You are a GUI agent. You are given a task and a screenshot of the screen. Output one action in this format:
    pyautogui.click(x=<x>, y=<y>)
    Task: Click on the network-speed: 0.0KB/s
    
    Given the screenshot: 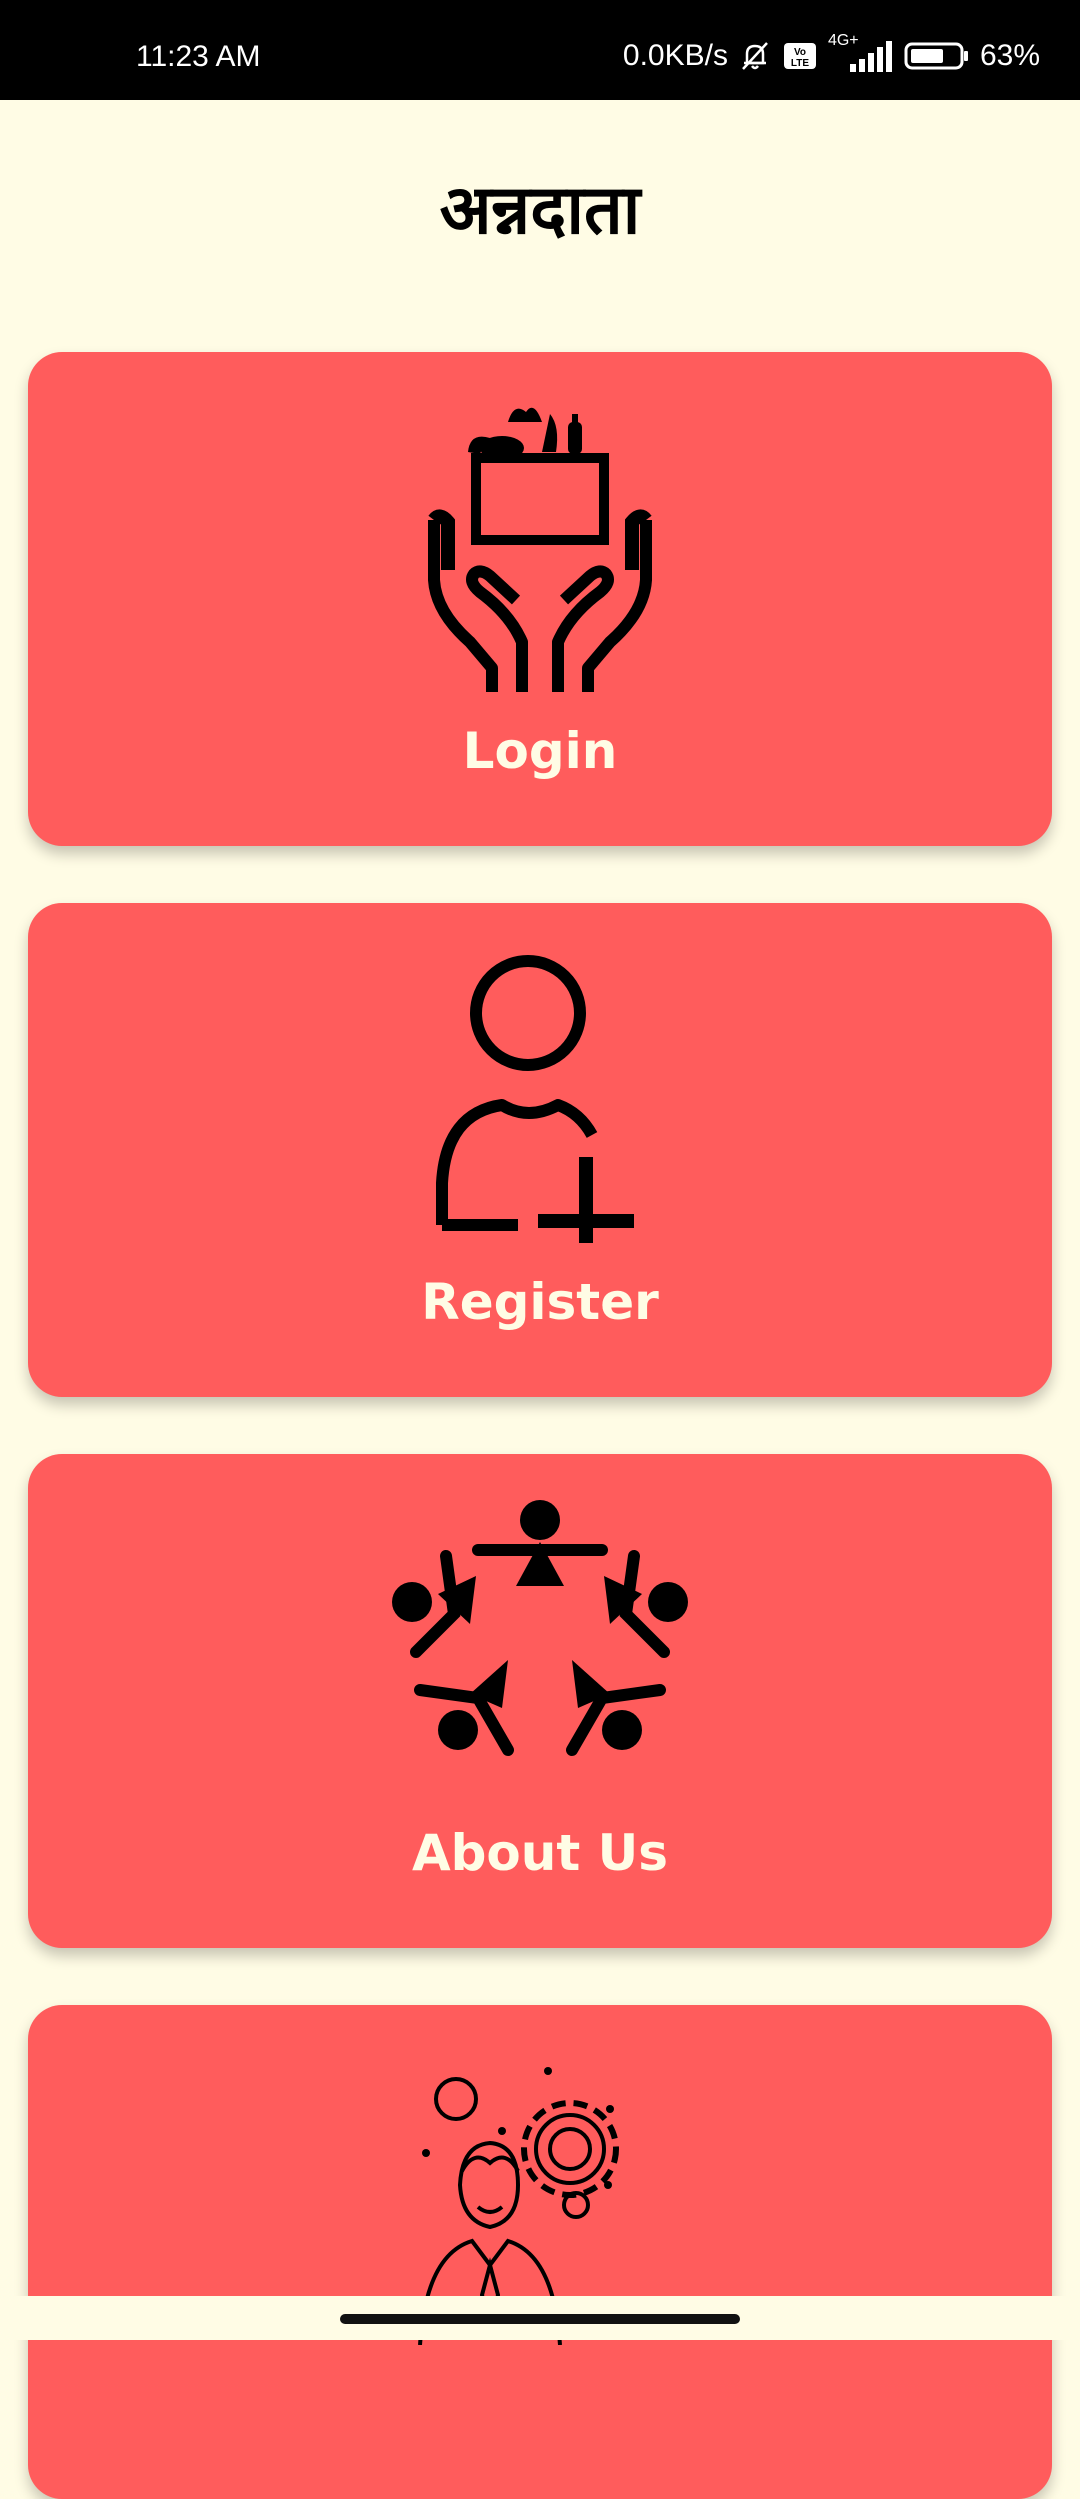 What is the action you would take?
    pyautogui.click(x=675, y=55)
    